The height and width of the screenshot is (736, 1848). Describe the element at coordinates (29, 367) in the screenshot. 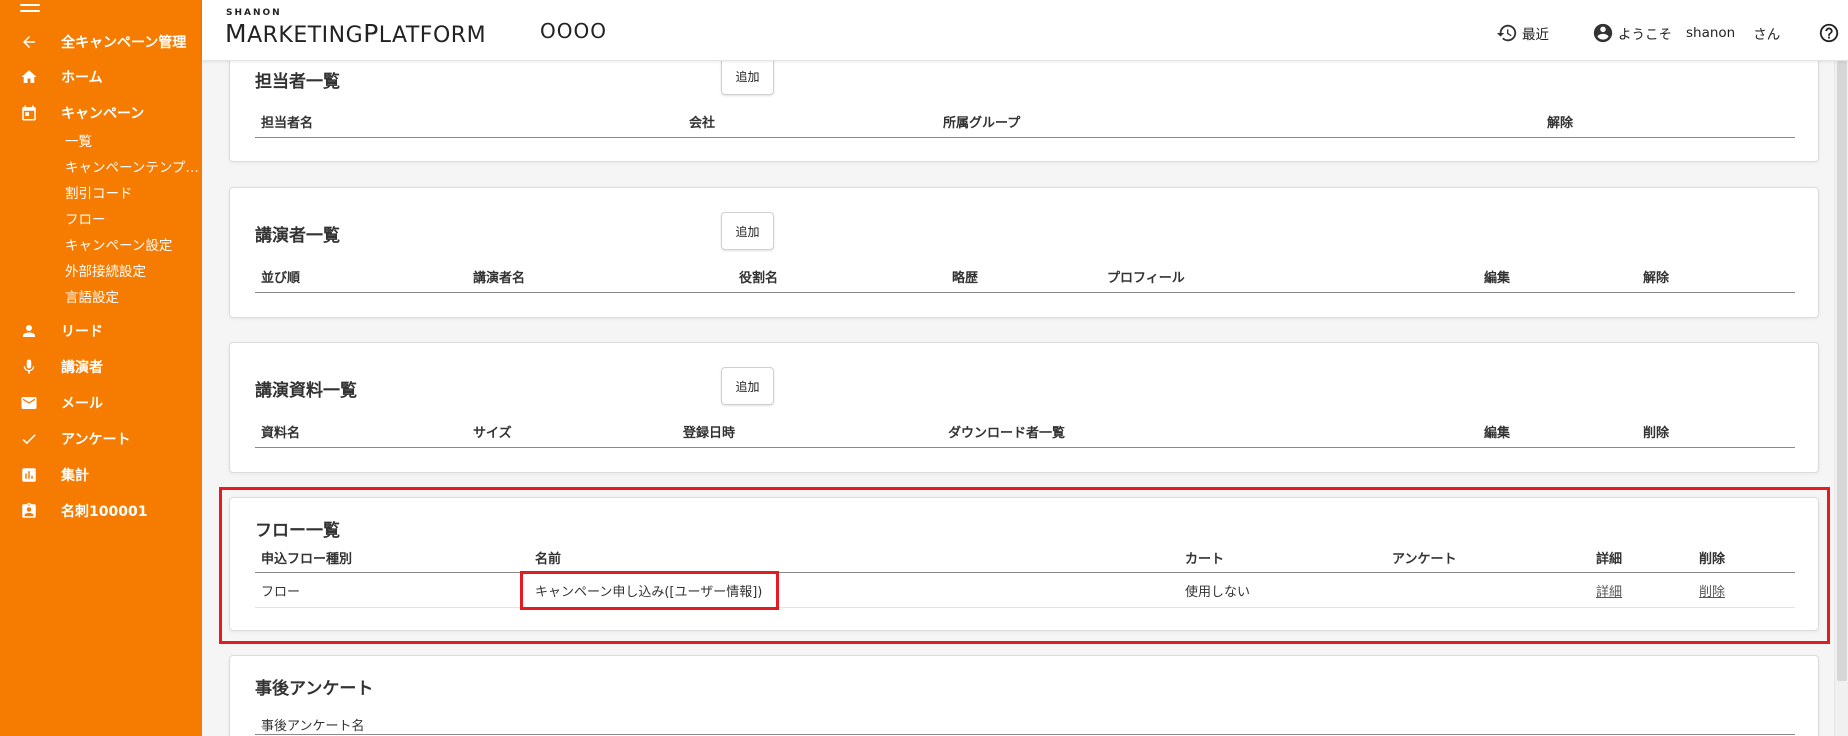

I see `mic-icon` at that location.